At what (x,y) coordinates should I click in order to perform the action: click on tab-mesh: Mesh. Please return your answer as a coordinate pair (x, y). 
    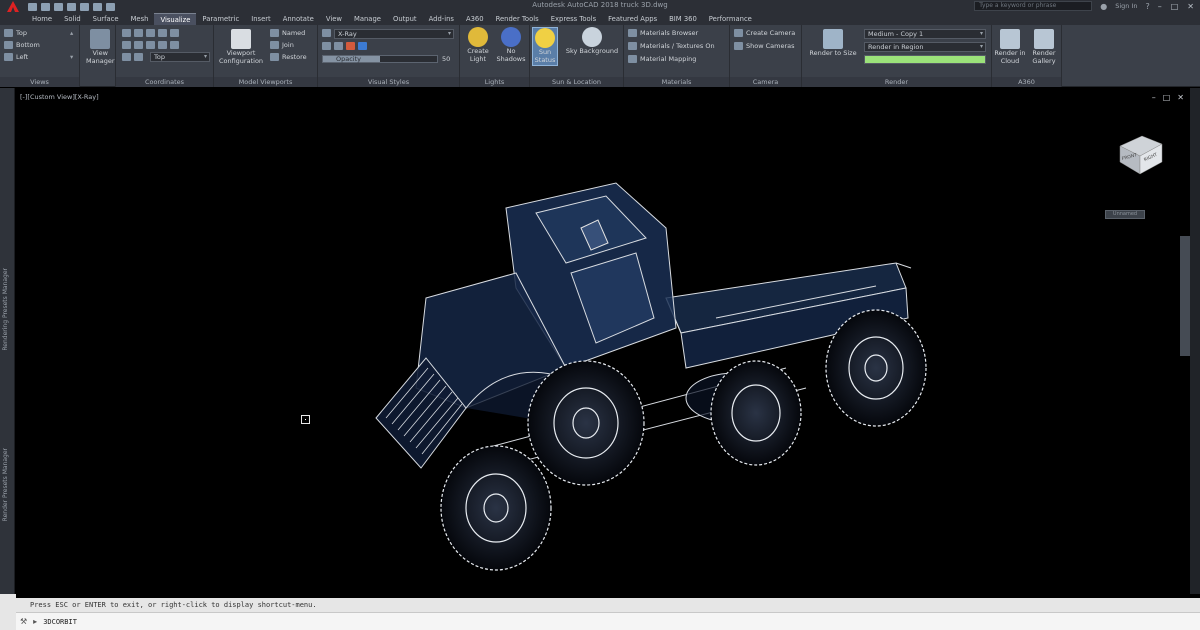
    Looking at the image, I should click on (140, 19).